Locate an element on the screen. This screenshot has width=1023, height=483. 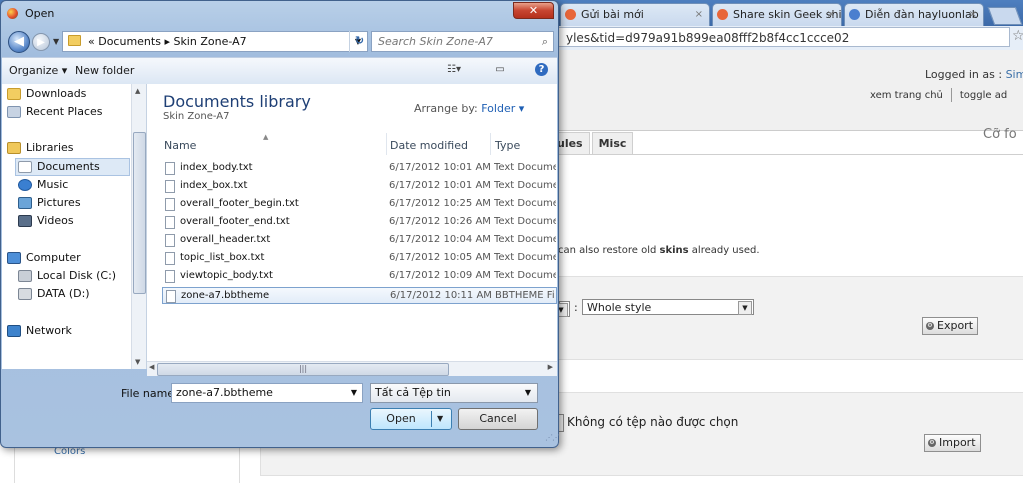
address-breadcrumb: « Documents ▸ Skin Zone-A7 ▼ is located at coordinates (215, 41).